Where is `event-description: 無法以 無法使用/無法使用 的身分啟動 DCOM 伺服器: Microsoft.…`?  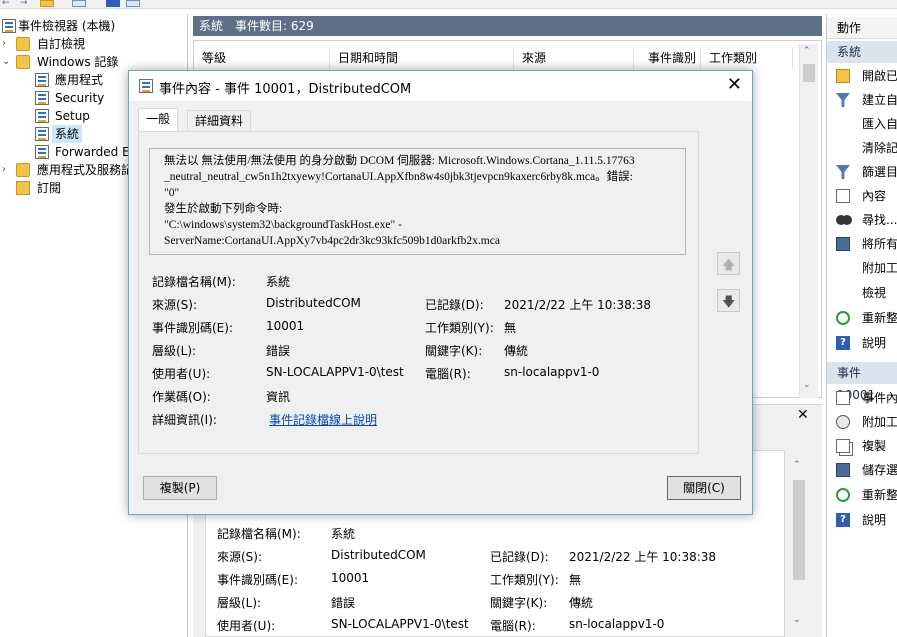 event-description: 無法以 無法使用/無法使用 的身分啟動 DCOM 伺服器: Microsoft.… is located at coordinates (417, 201).